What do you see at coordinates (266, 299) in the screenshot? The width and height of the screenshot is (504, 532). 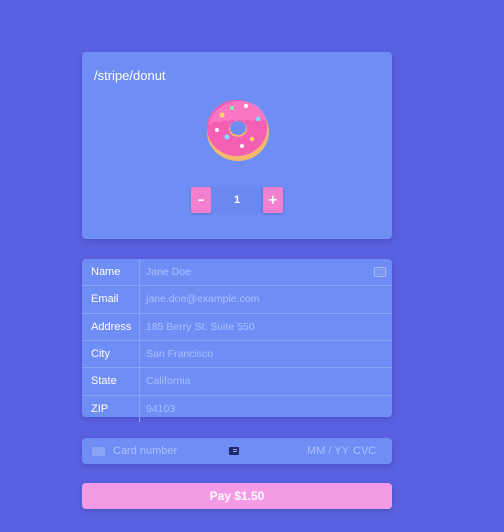 I see `email-field: jane.doe@example.com` at bounding box center [266, 299].